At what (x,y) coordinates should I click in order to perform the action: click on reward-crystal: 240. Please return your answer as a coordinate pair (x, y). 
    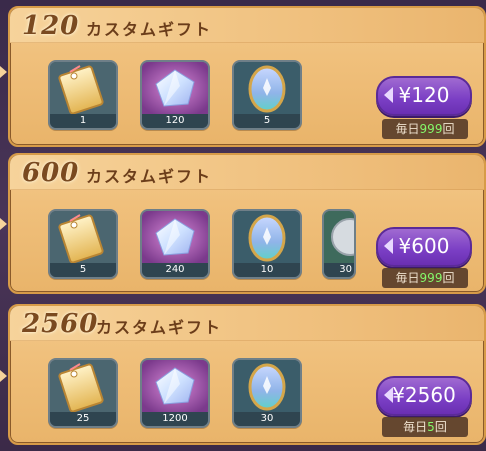
    Looking at the image, I should click on (175, 244).